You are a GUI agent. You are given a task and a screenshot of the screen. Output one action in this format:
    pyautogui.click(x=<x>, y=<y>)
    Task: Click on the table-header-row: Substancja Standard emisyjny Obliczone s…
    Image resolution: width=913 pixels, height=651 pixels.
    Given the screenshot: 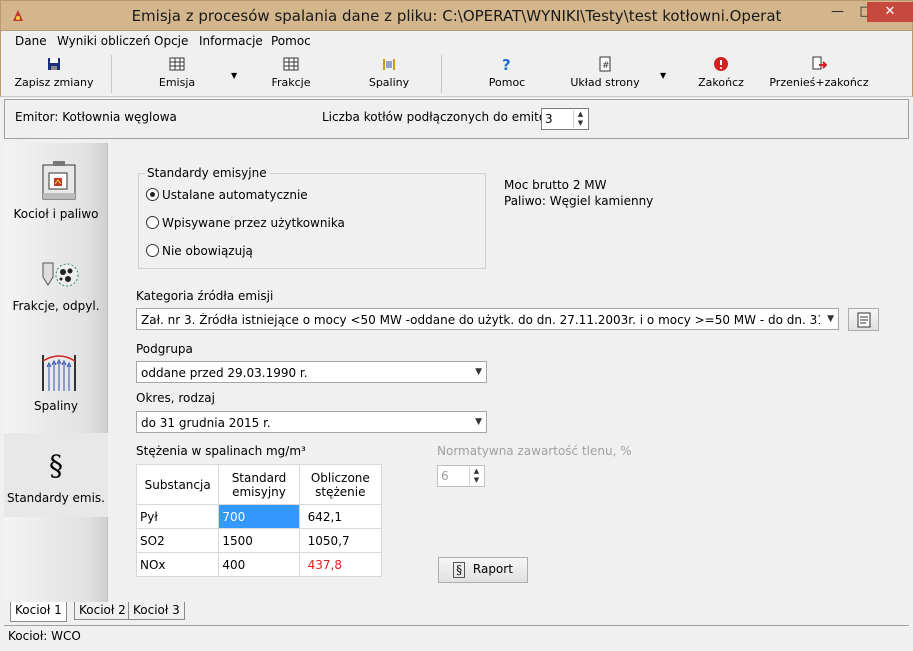 What is the action you would take?
    pyautogui.click(x=259, y=484)
    